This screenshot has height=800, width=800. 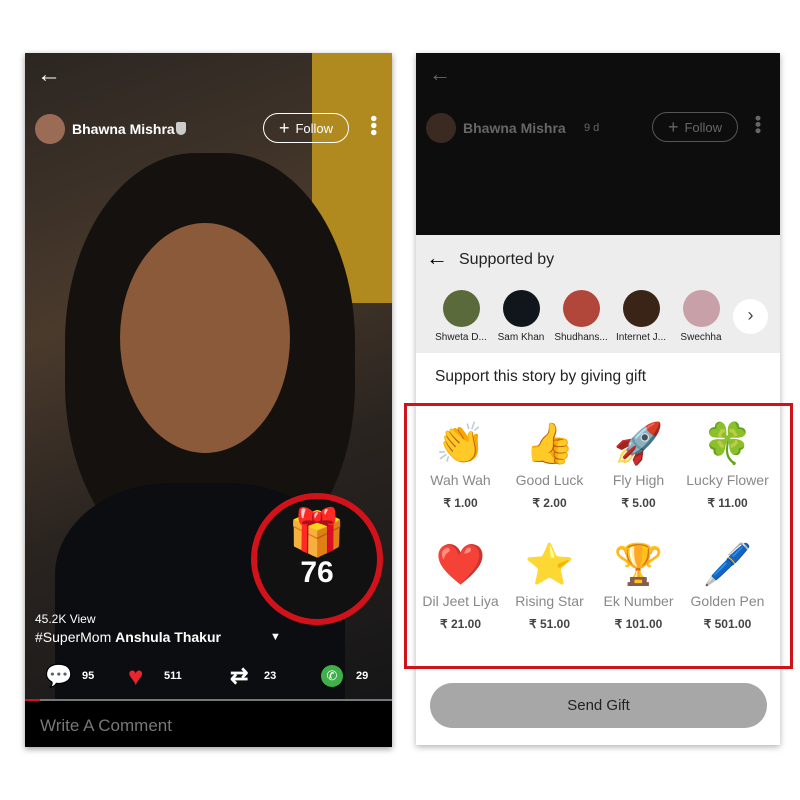 What do you see at coordinates (362, 676) in the screenshot?
I see `share-count: 29` at bounding box center [362, 676].